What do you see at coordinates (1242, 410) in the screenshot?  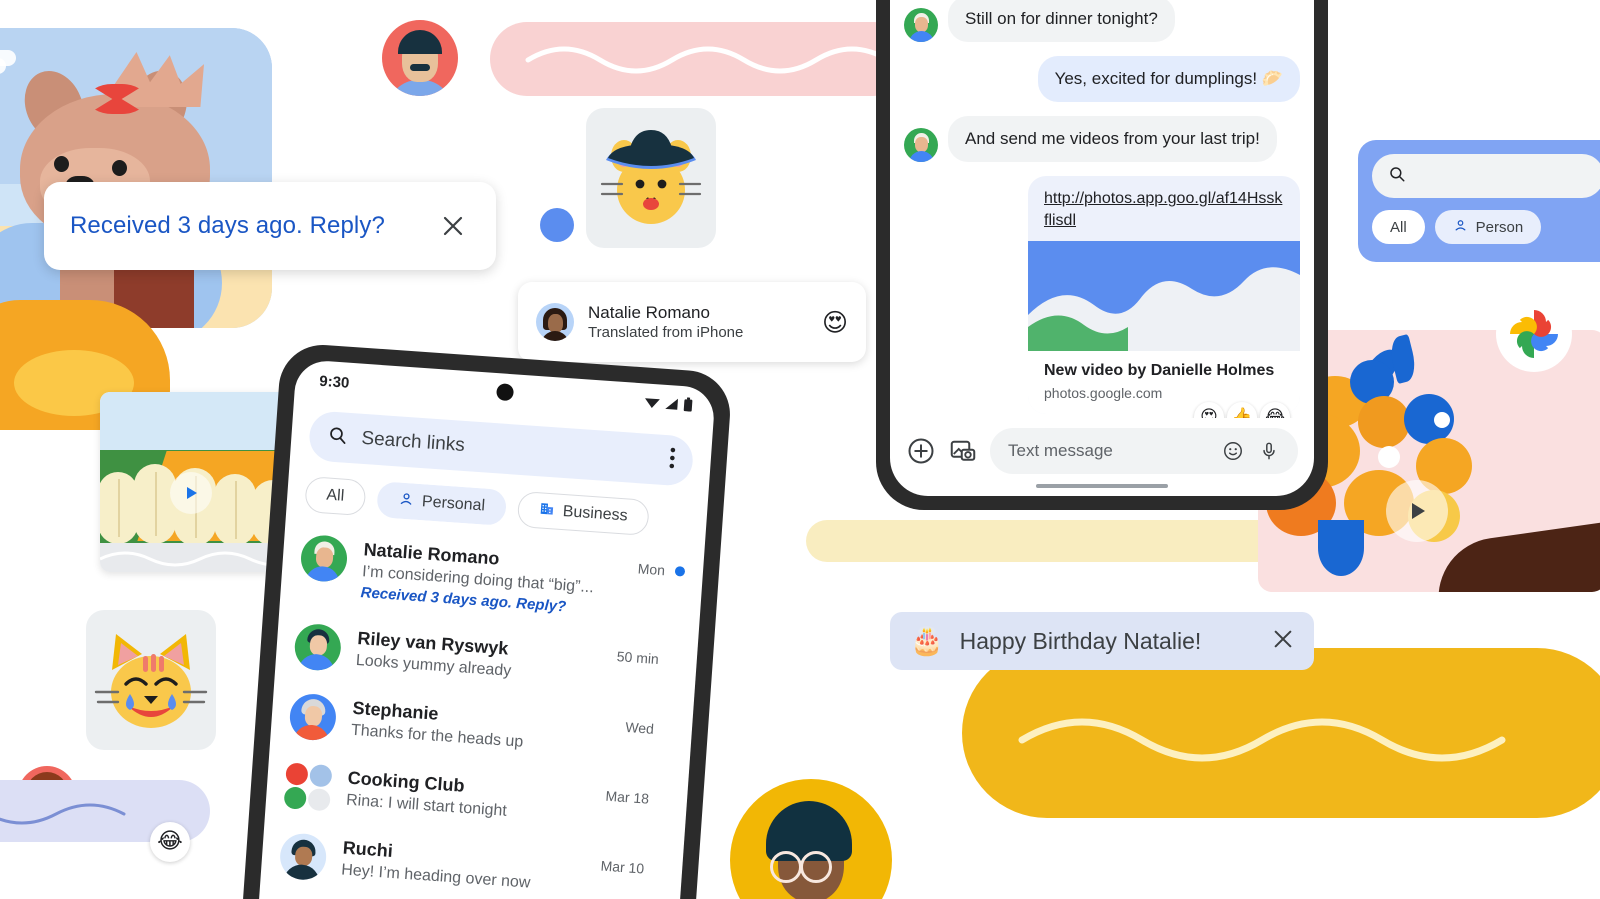 I see `reaction-thumbs-up: 👍` at bounding box center [1242, 410].